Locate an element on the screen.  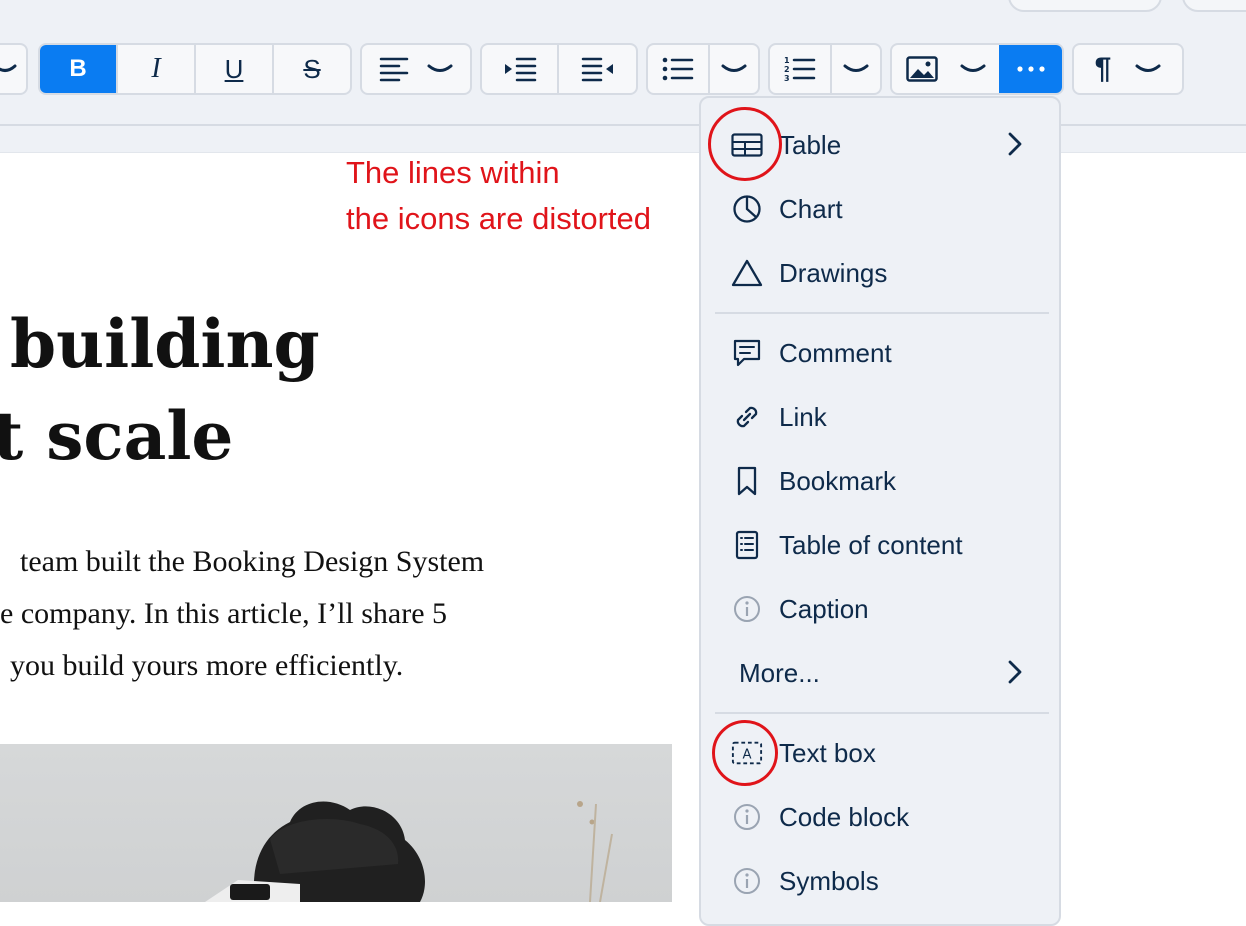
outdent-button is located at coordinates (597, 69).